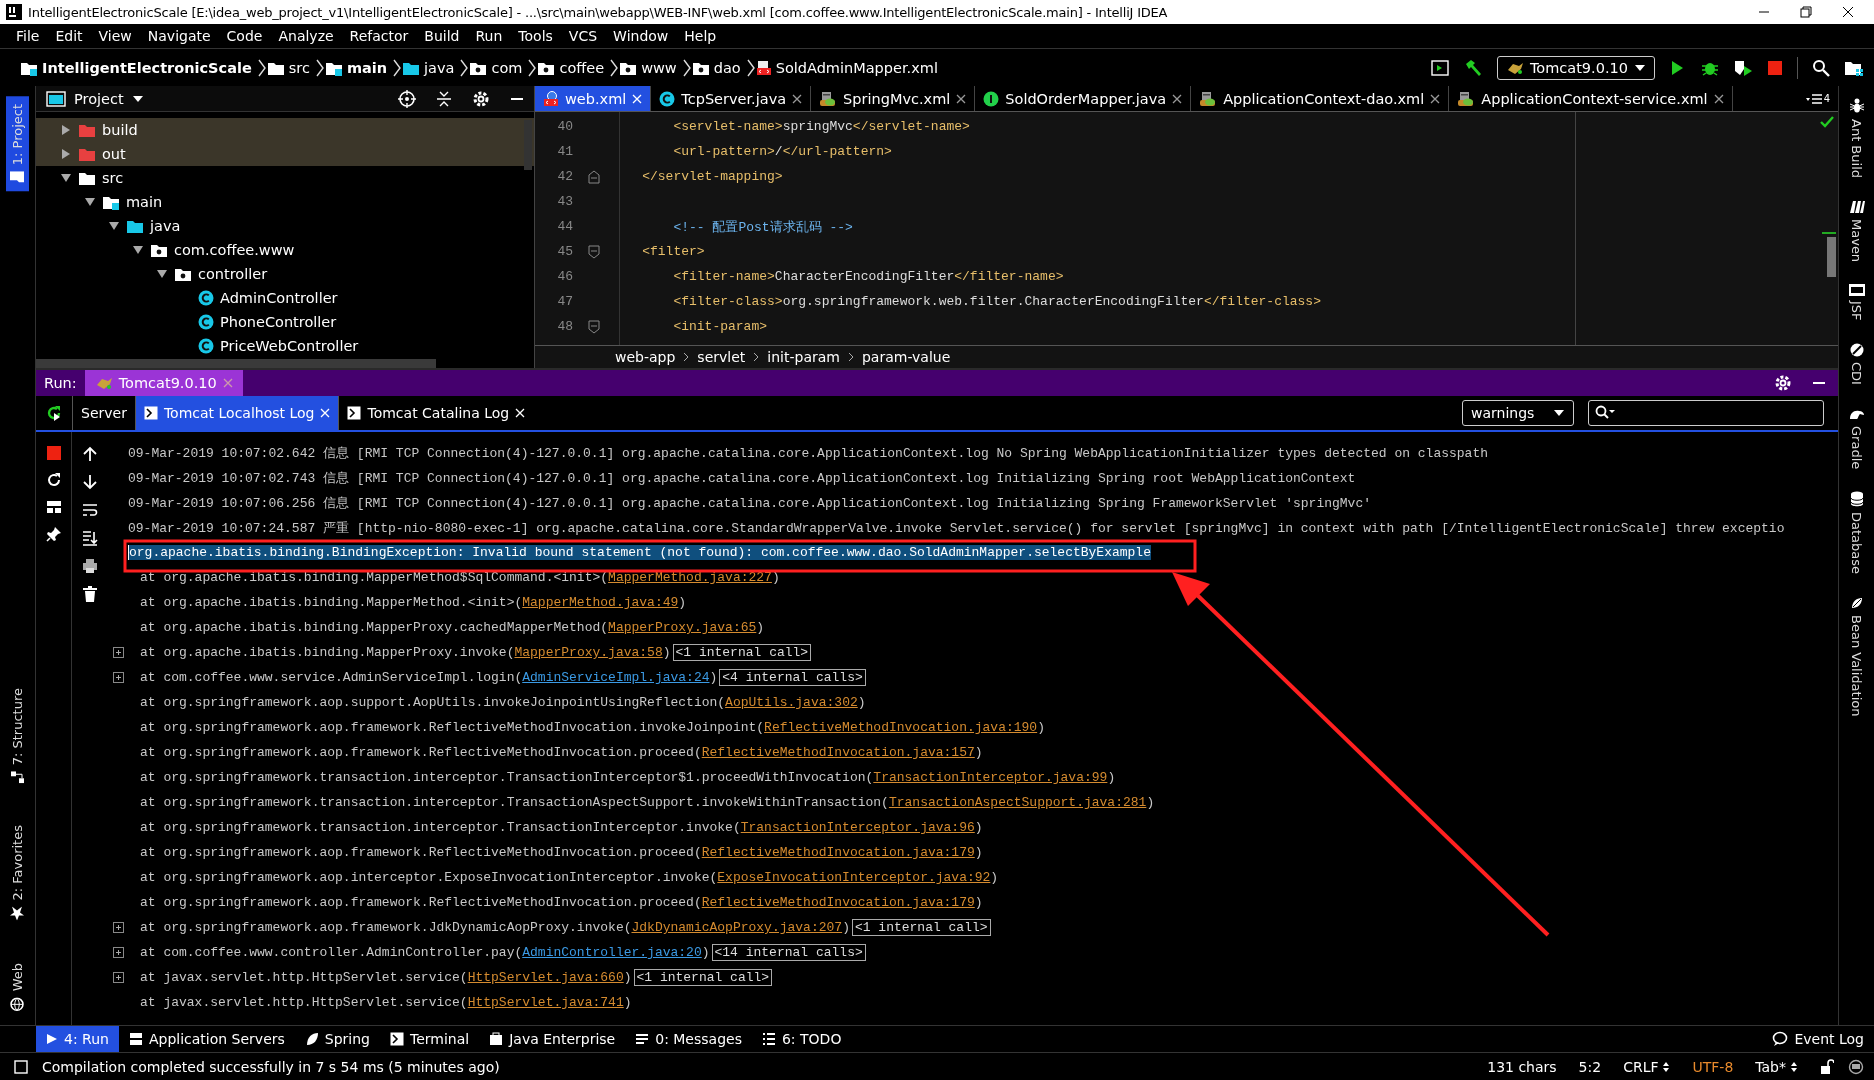 This screenshot has width=1874, height=1080. Describe the element at coordinates (113, 178) in the screenshot. I see `tree-item: src` at that location.